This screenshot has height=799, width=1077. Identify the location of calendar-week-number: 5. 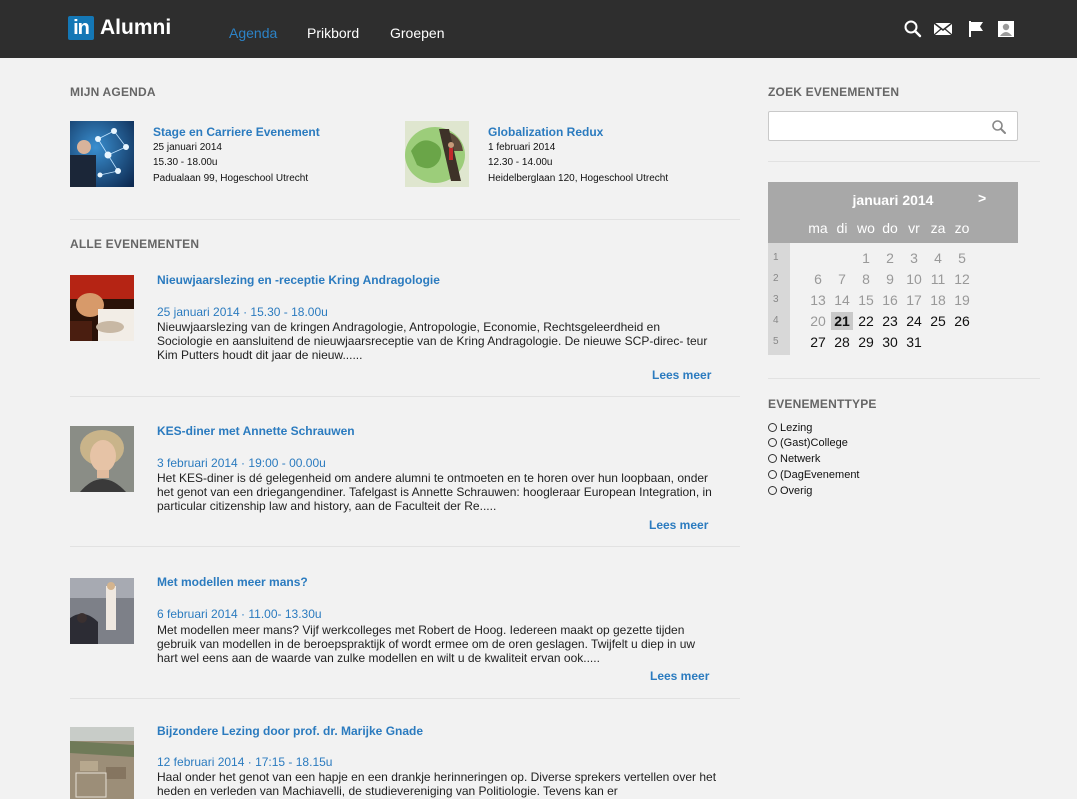
(776, 341).